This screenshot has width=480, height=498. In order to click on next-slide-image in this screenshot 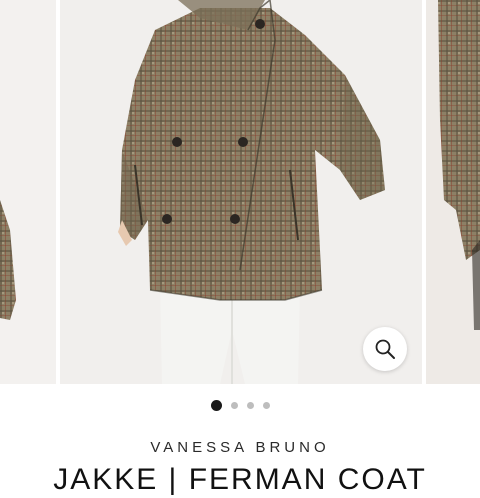, I will do `click(453, 192)`.